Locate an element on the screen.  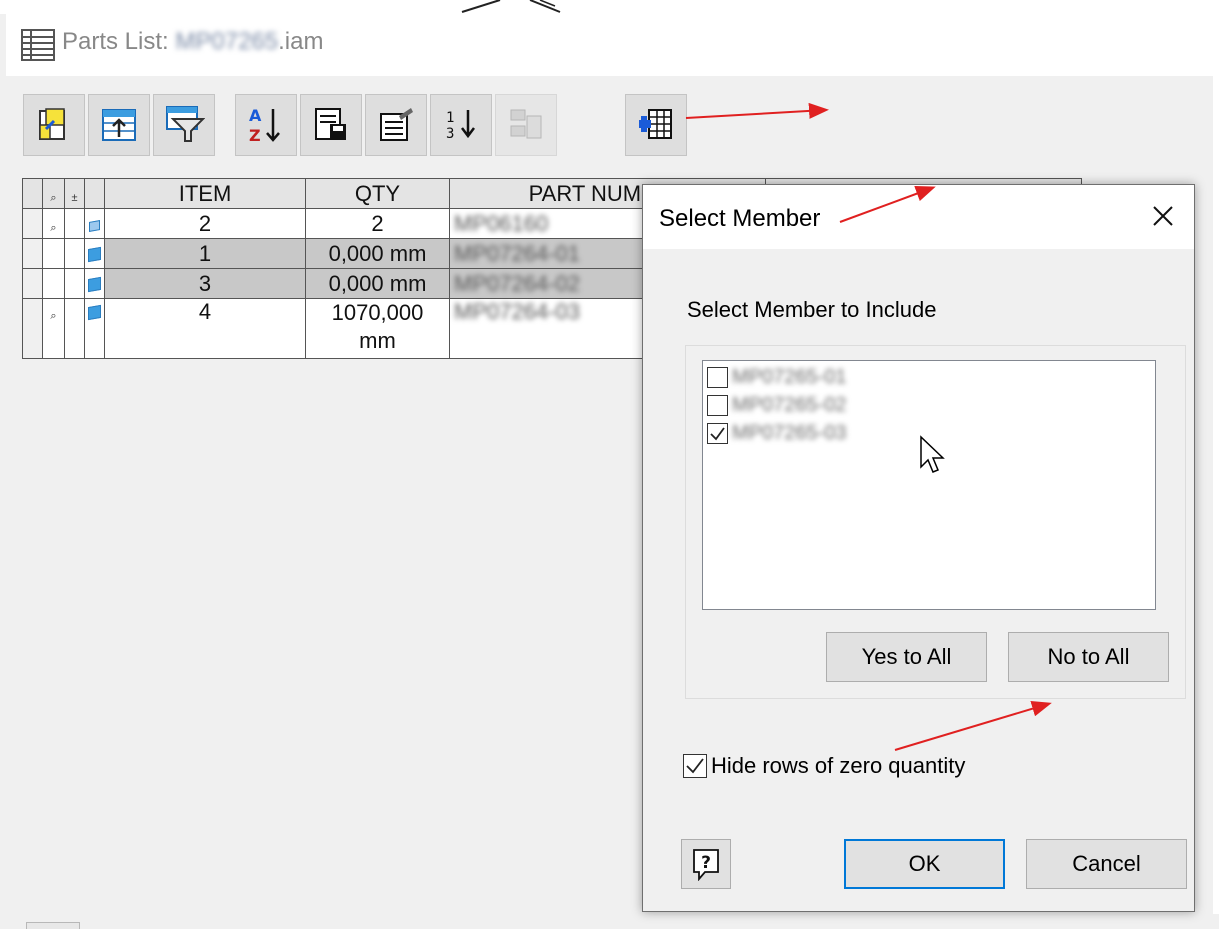
yes-to-all-button: Yes to All is located at coordinates (906, 657).